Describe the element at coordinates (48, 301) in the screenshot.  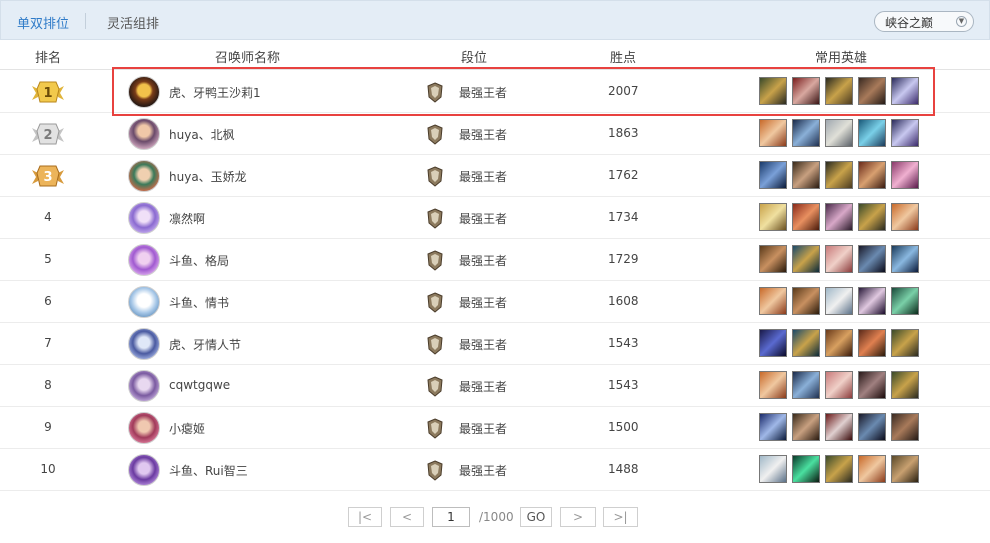
I see `rank-number: 6` at that location.